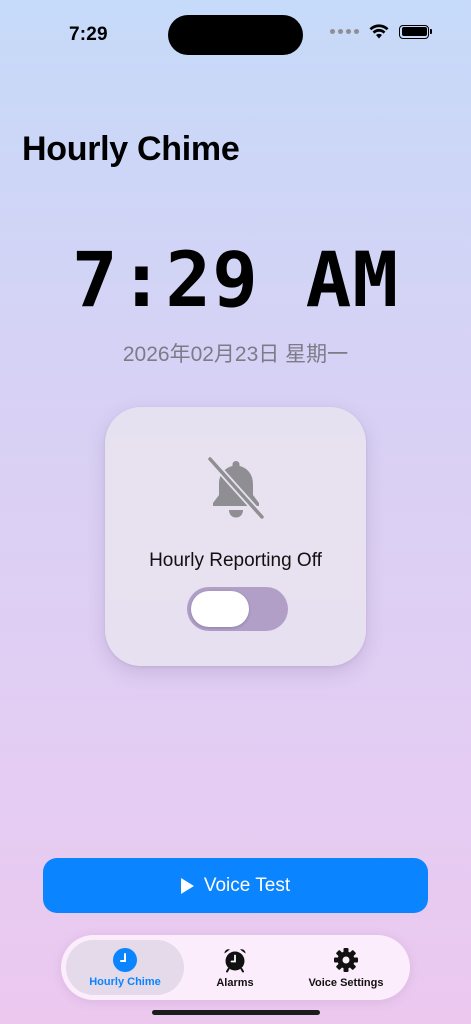  What do you see at coordinates (125, 981) in the screenshot?
I see `tab-label: Hourly Chime` at bounding box center [125, 981].